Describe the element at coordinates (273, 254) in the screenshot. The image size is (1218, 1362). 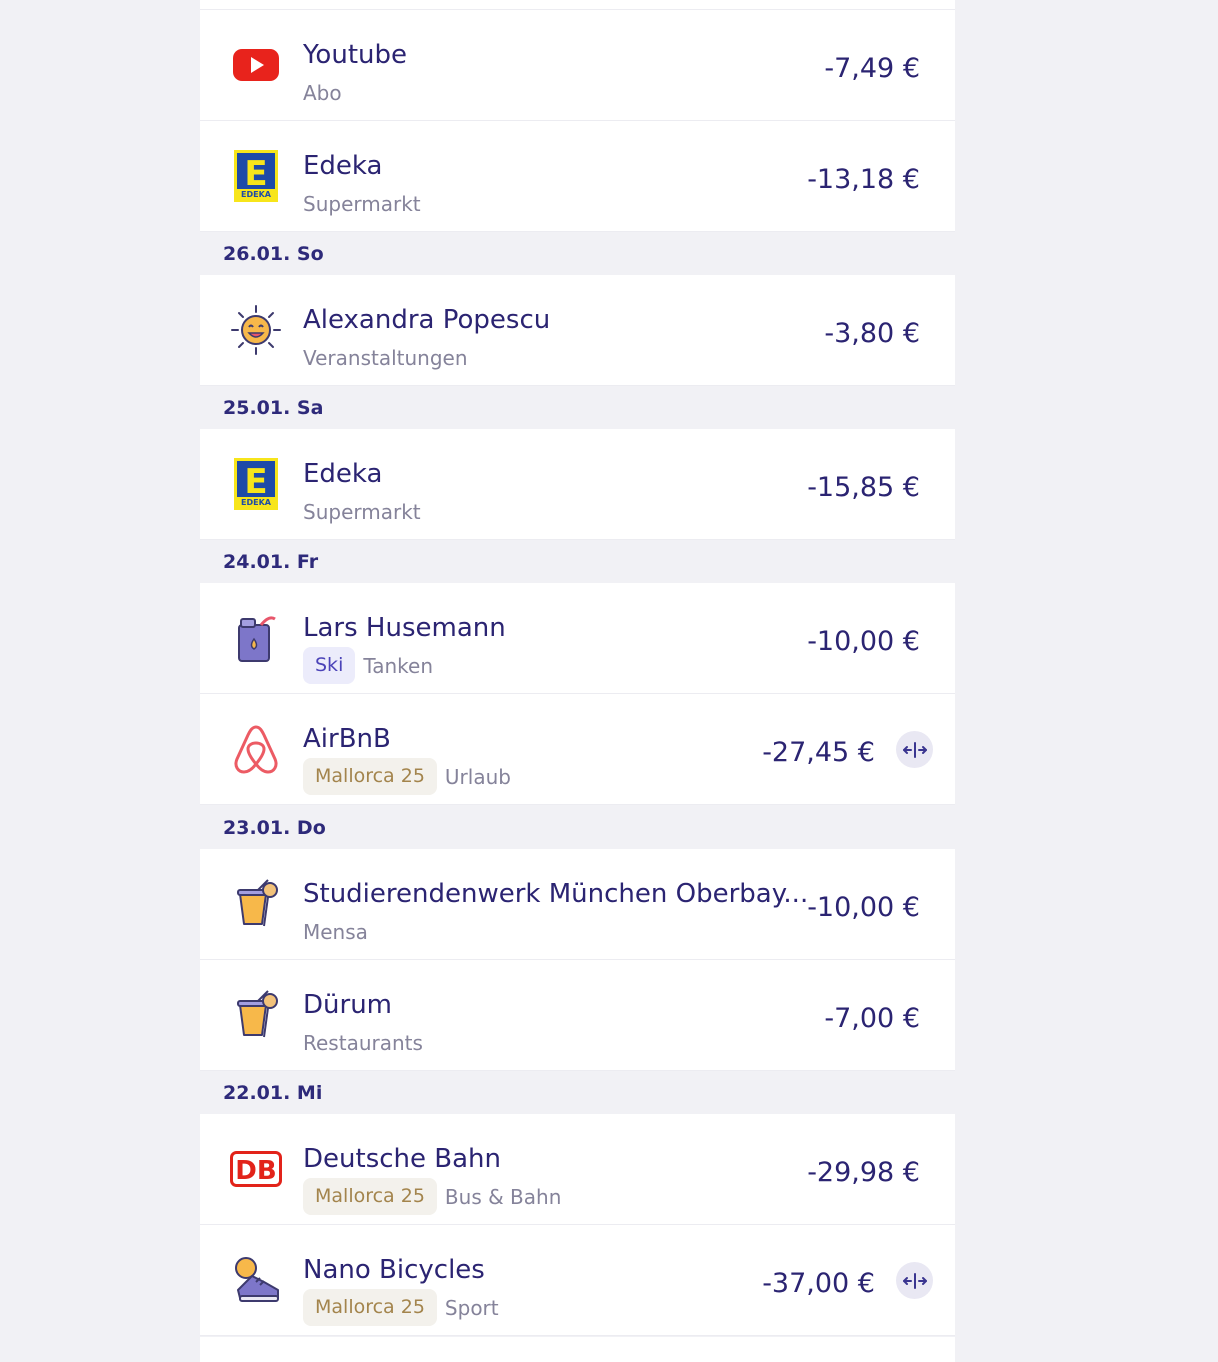
I see `day-header-label: 26.01. So` at that location.